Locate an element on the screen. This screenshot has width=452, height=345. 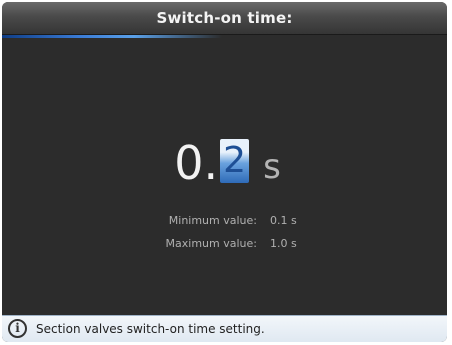
title-accent-bar is located at coordinates (112, 36).